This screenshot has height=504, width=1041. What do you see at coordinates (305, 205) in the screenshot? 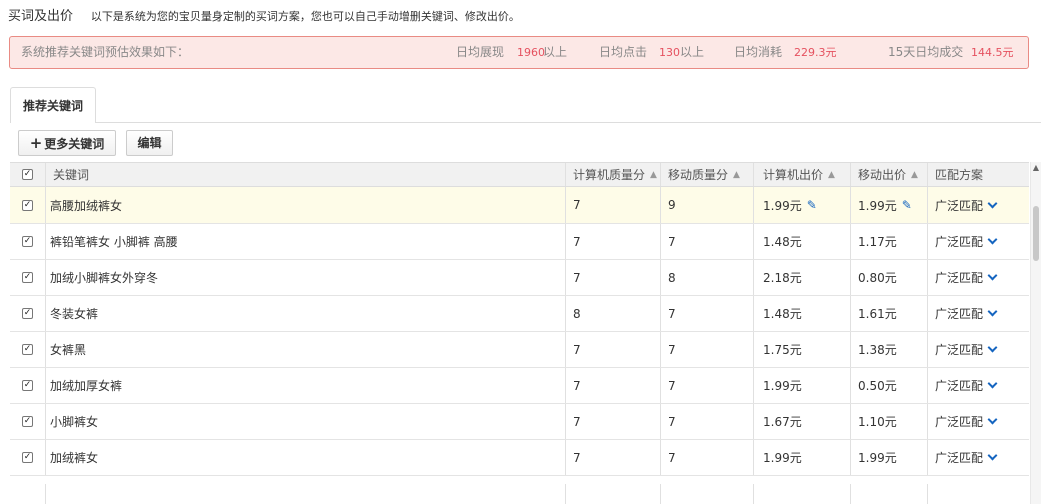
I see `keyword-cell: 高腰加绒裤女` at bounding box center [305, 205].